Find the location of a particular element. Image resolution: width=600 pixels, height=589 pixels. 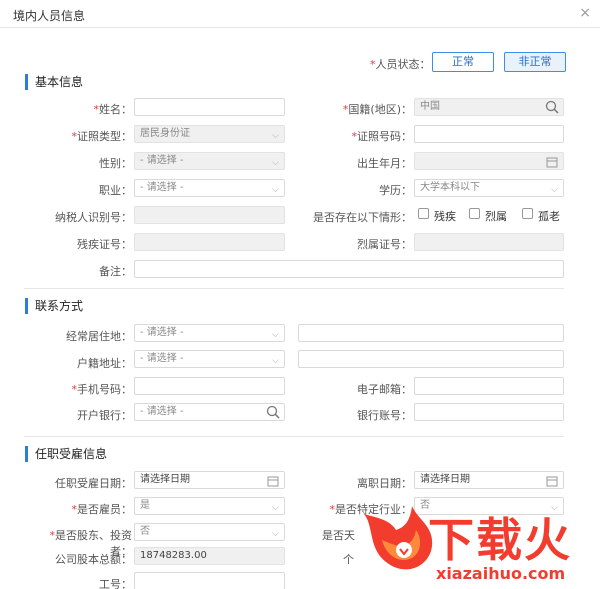

residence-label: 经常居住地： is located at coordinates (99, 336).